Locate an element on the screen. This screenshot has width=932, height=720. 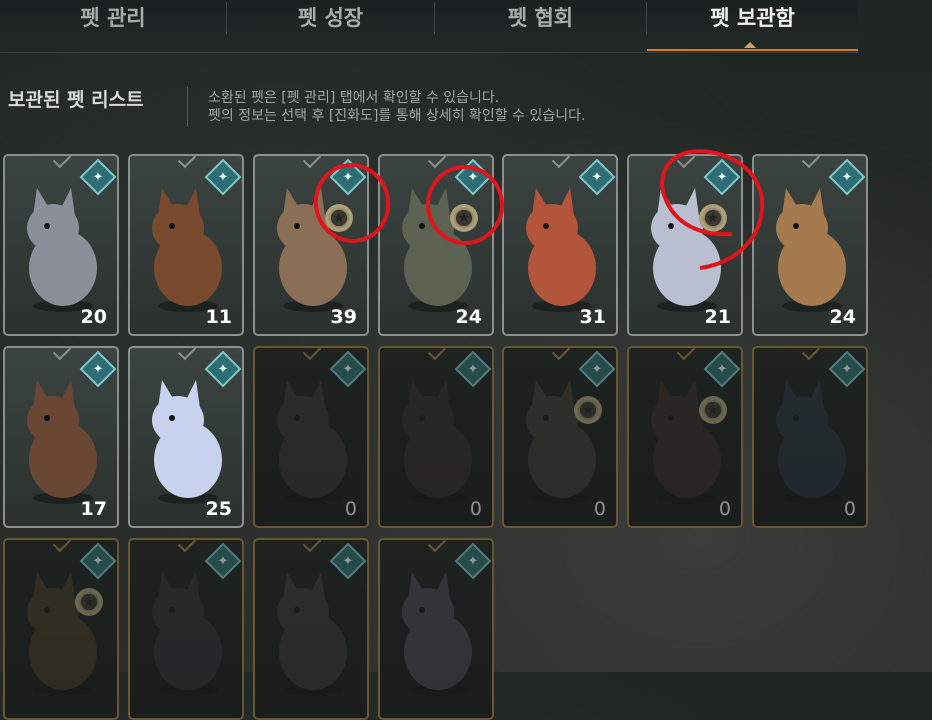
active-tab-underline is located at coordinates (752, 50).